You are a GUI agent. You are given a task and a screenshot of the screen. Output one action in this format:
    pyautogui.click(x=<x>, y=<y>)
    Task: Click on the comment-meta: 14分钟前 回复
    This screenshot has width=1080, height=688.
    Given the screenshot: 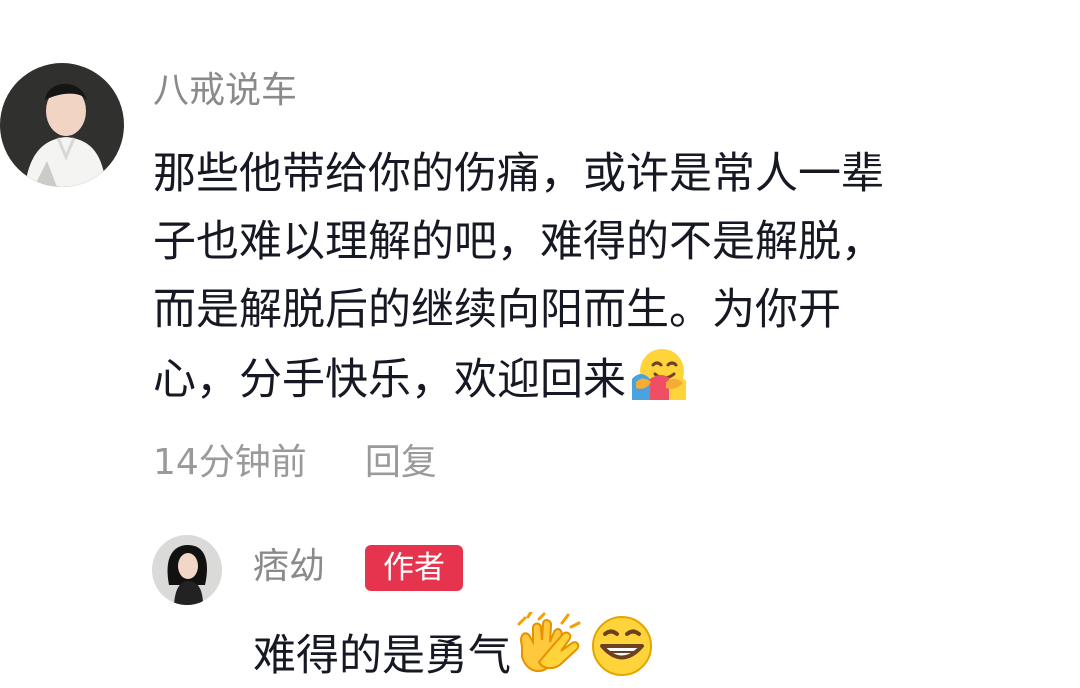 What is the action you would take?
    pyautogui.click(x=295, y=463)
    